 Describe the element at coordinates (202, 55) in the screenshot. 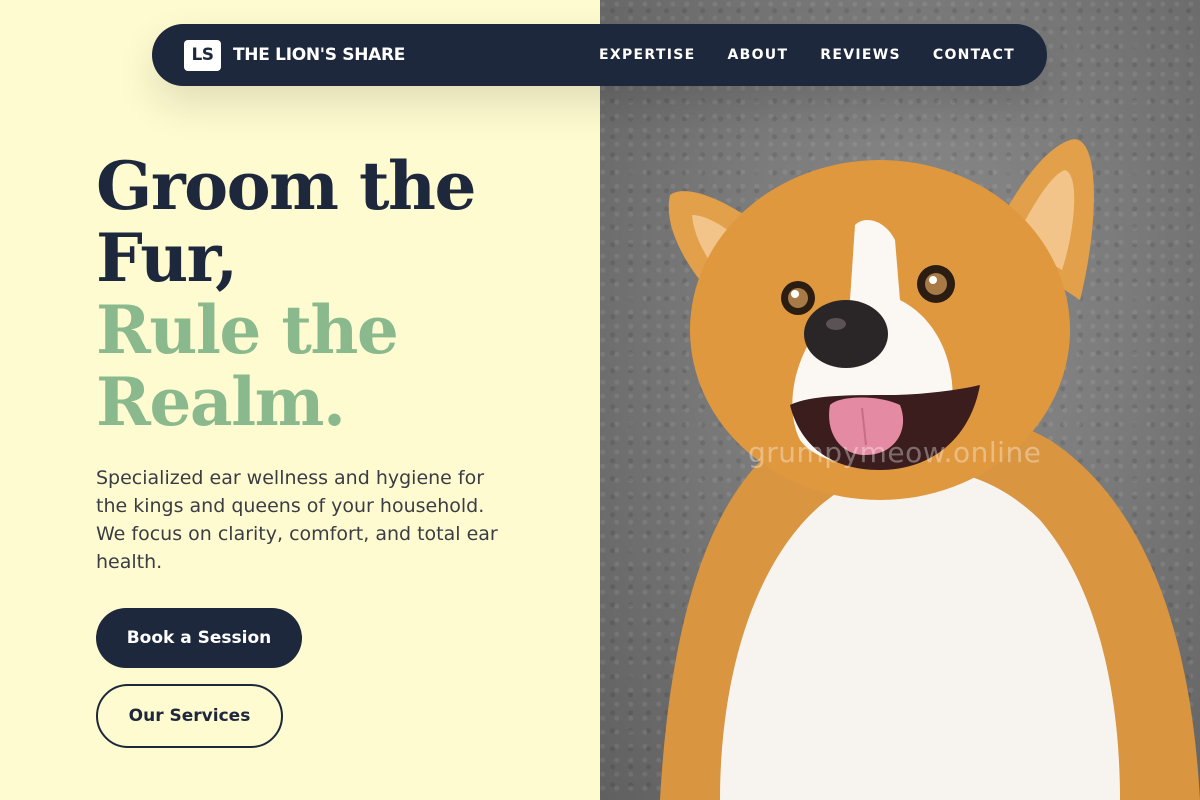

I see `logo-badge: LS` at that location.